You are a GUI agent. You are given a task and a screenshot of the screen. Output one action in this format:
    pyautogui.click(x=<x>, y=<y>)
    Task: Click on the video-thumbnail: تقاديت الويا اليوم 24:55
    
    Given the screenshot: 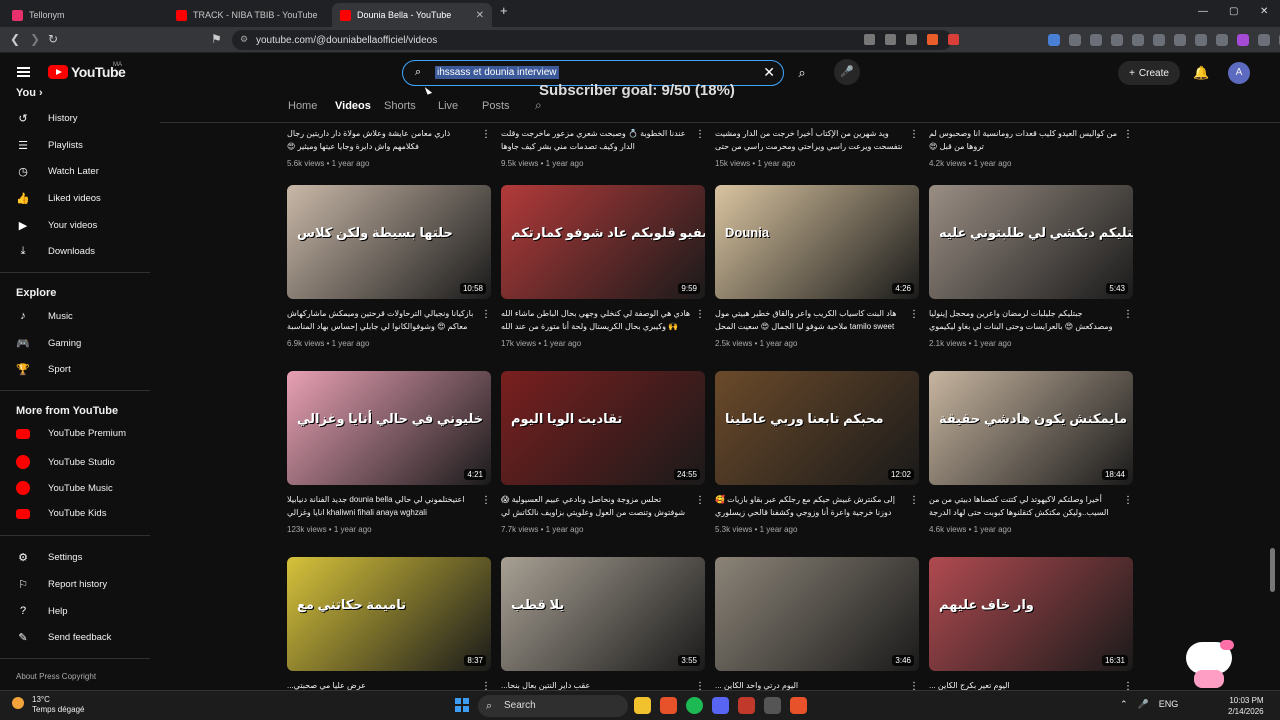 What is the action you would take?
    pyautogui.click(x=603, y=428)
    